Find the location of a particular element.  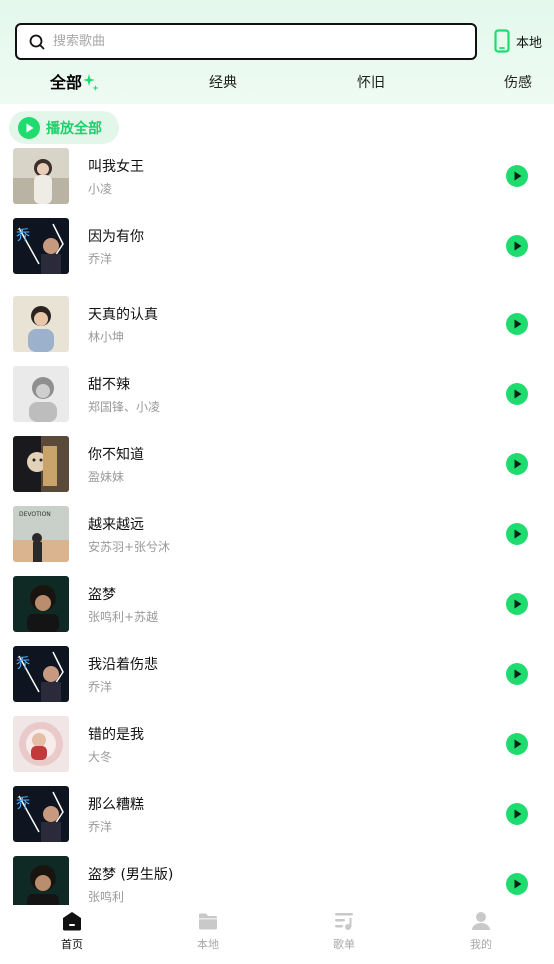

nav-mine-label: 我的 is located at coordinates (481, 944).